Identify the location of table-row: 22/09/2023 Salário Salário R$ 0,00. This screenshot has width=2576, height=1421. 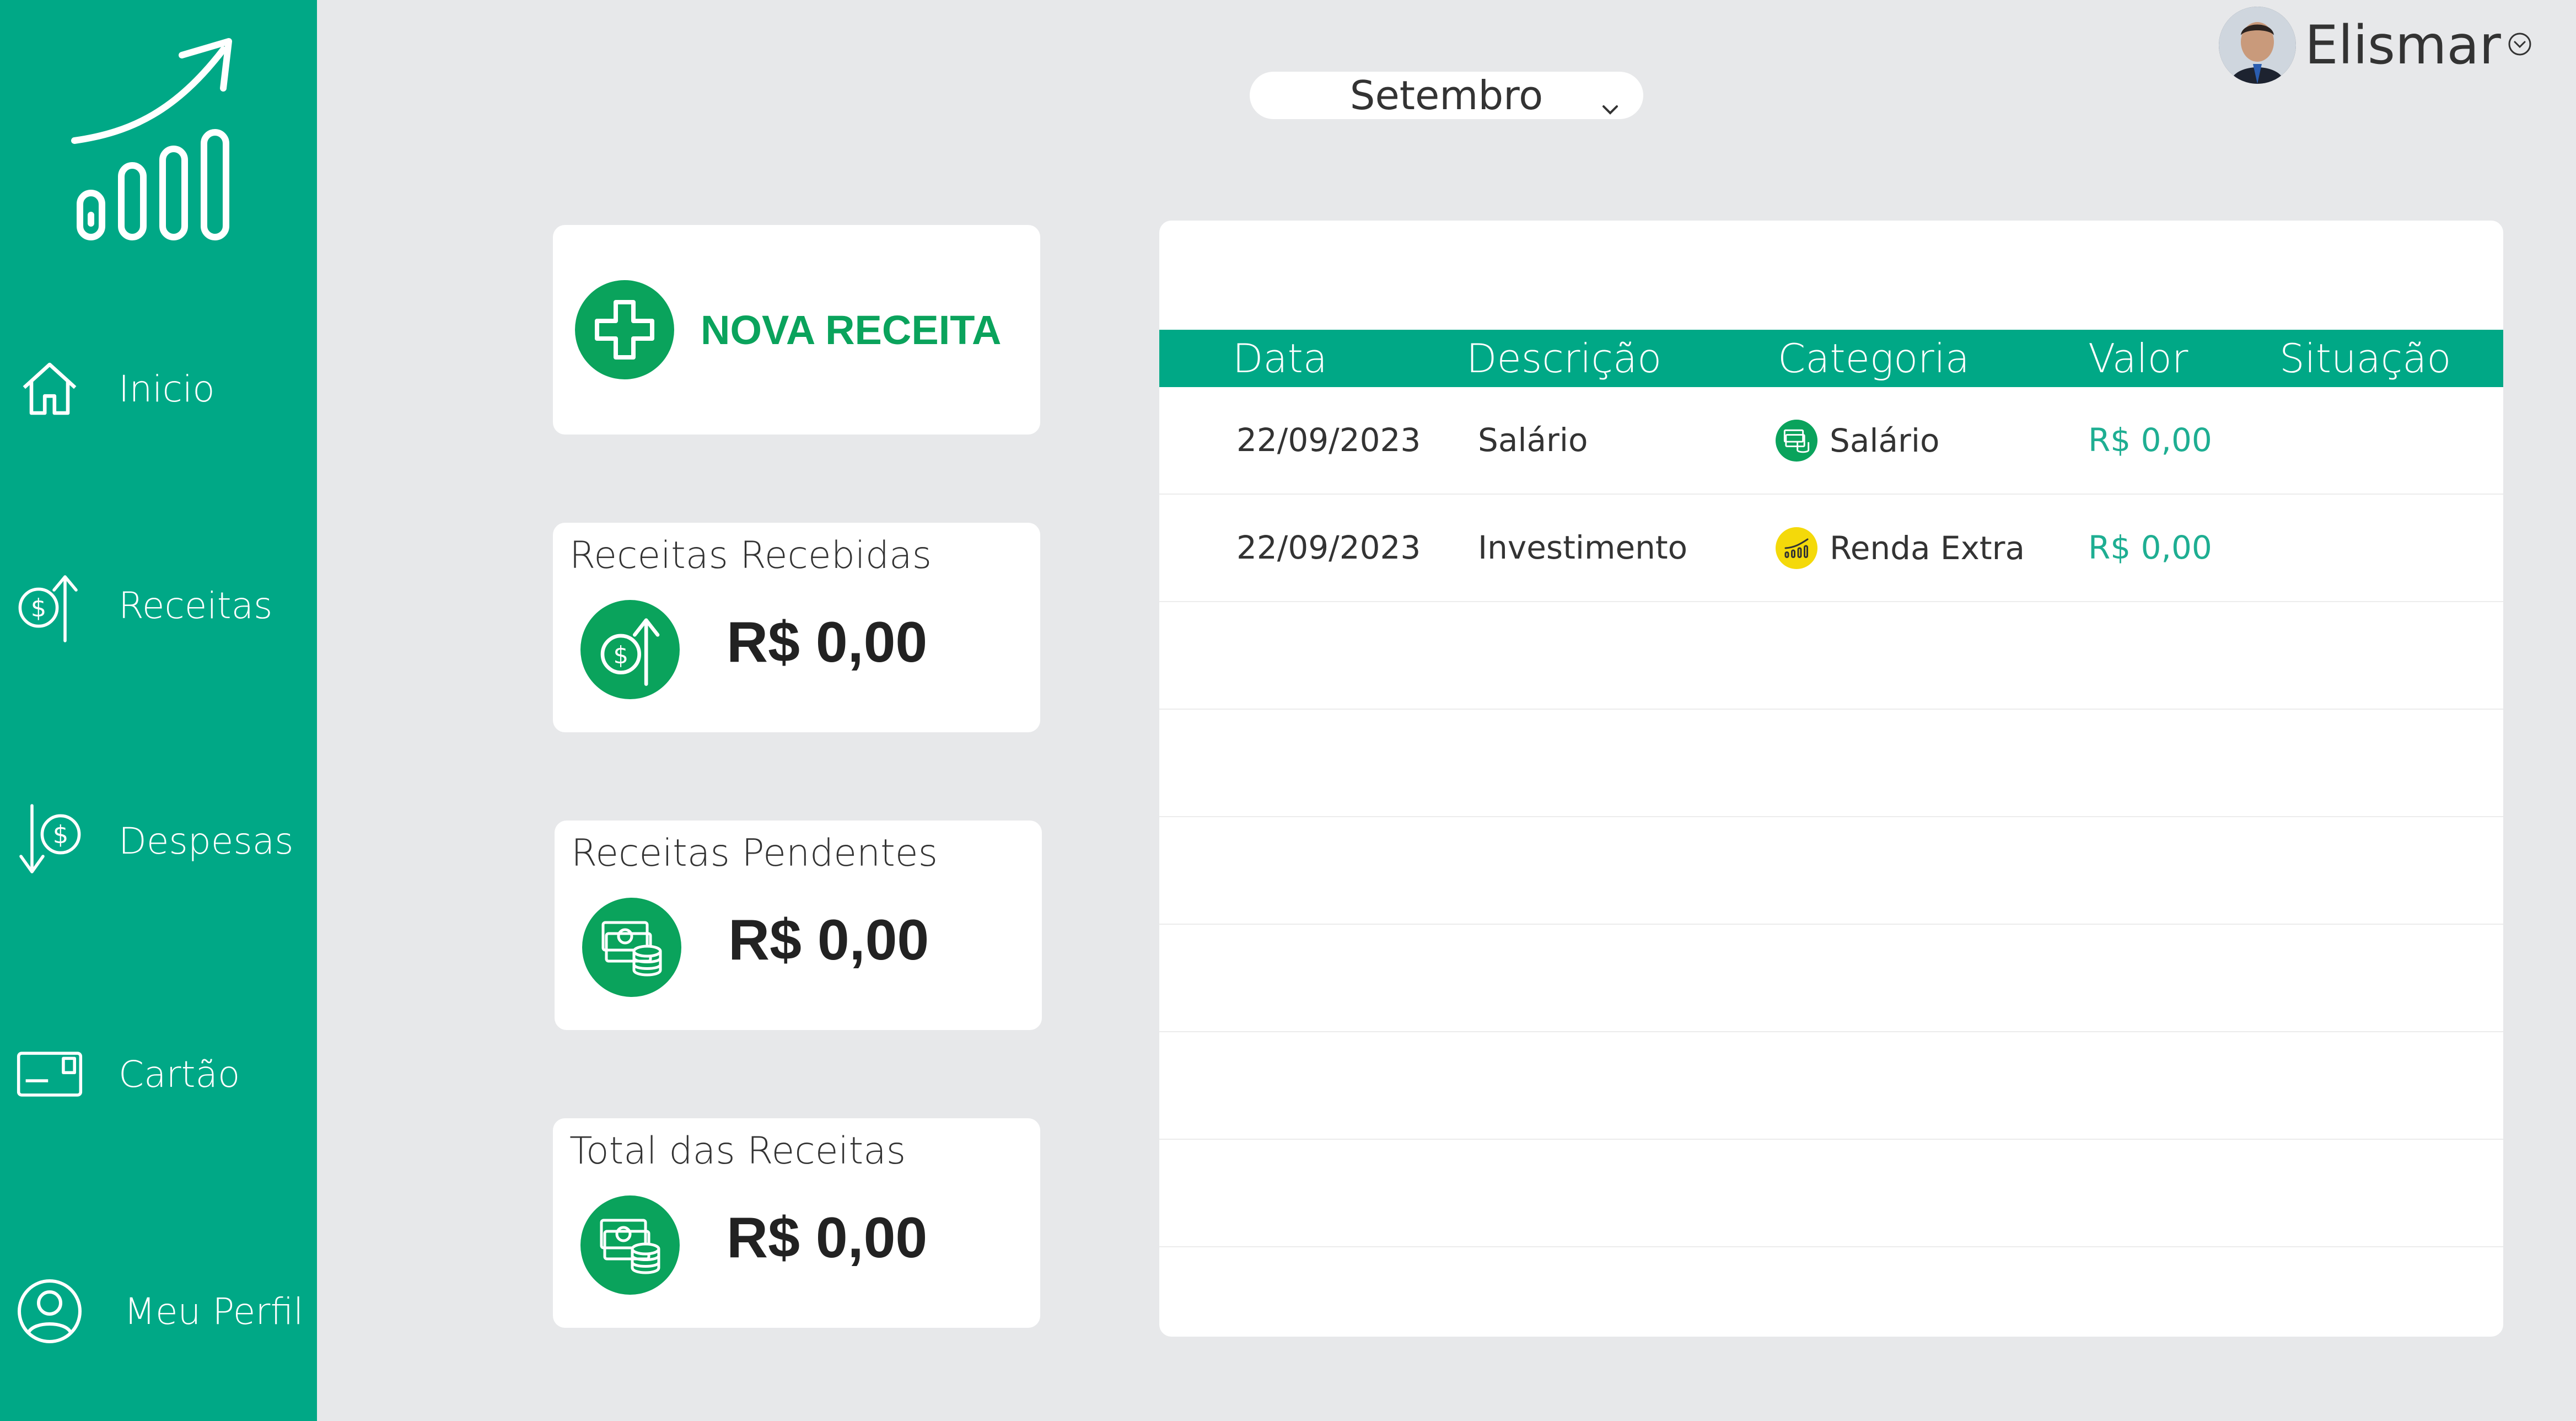
(1831, 441).